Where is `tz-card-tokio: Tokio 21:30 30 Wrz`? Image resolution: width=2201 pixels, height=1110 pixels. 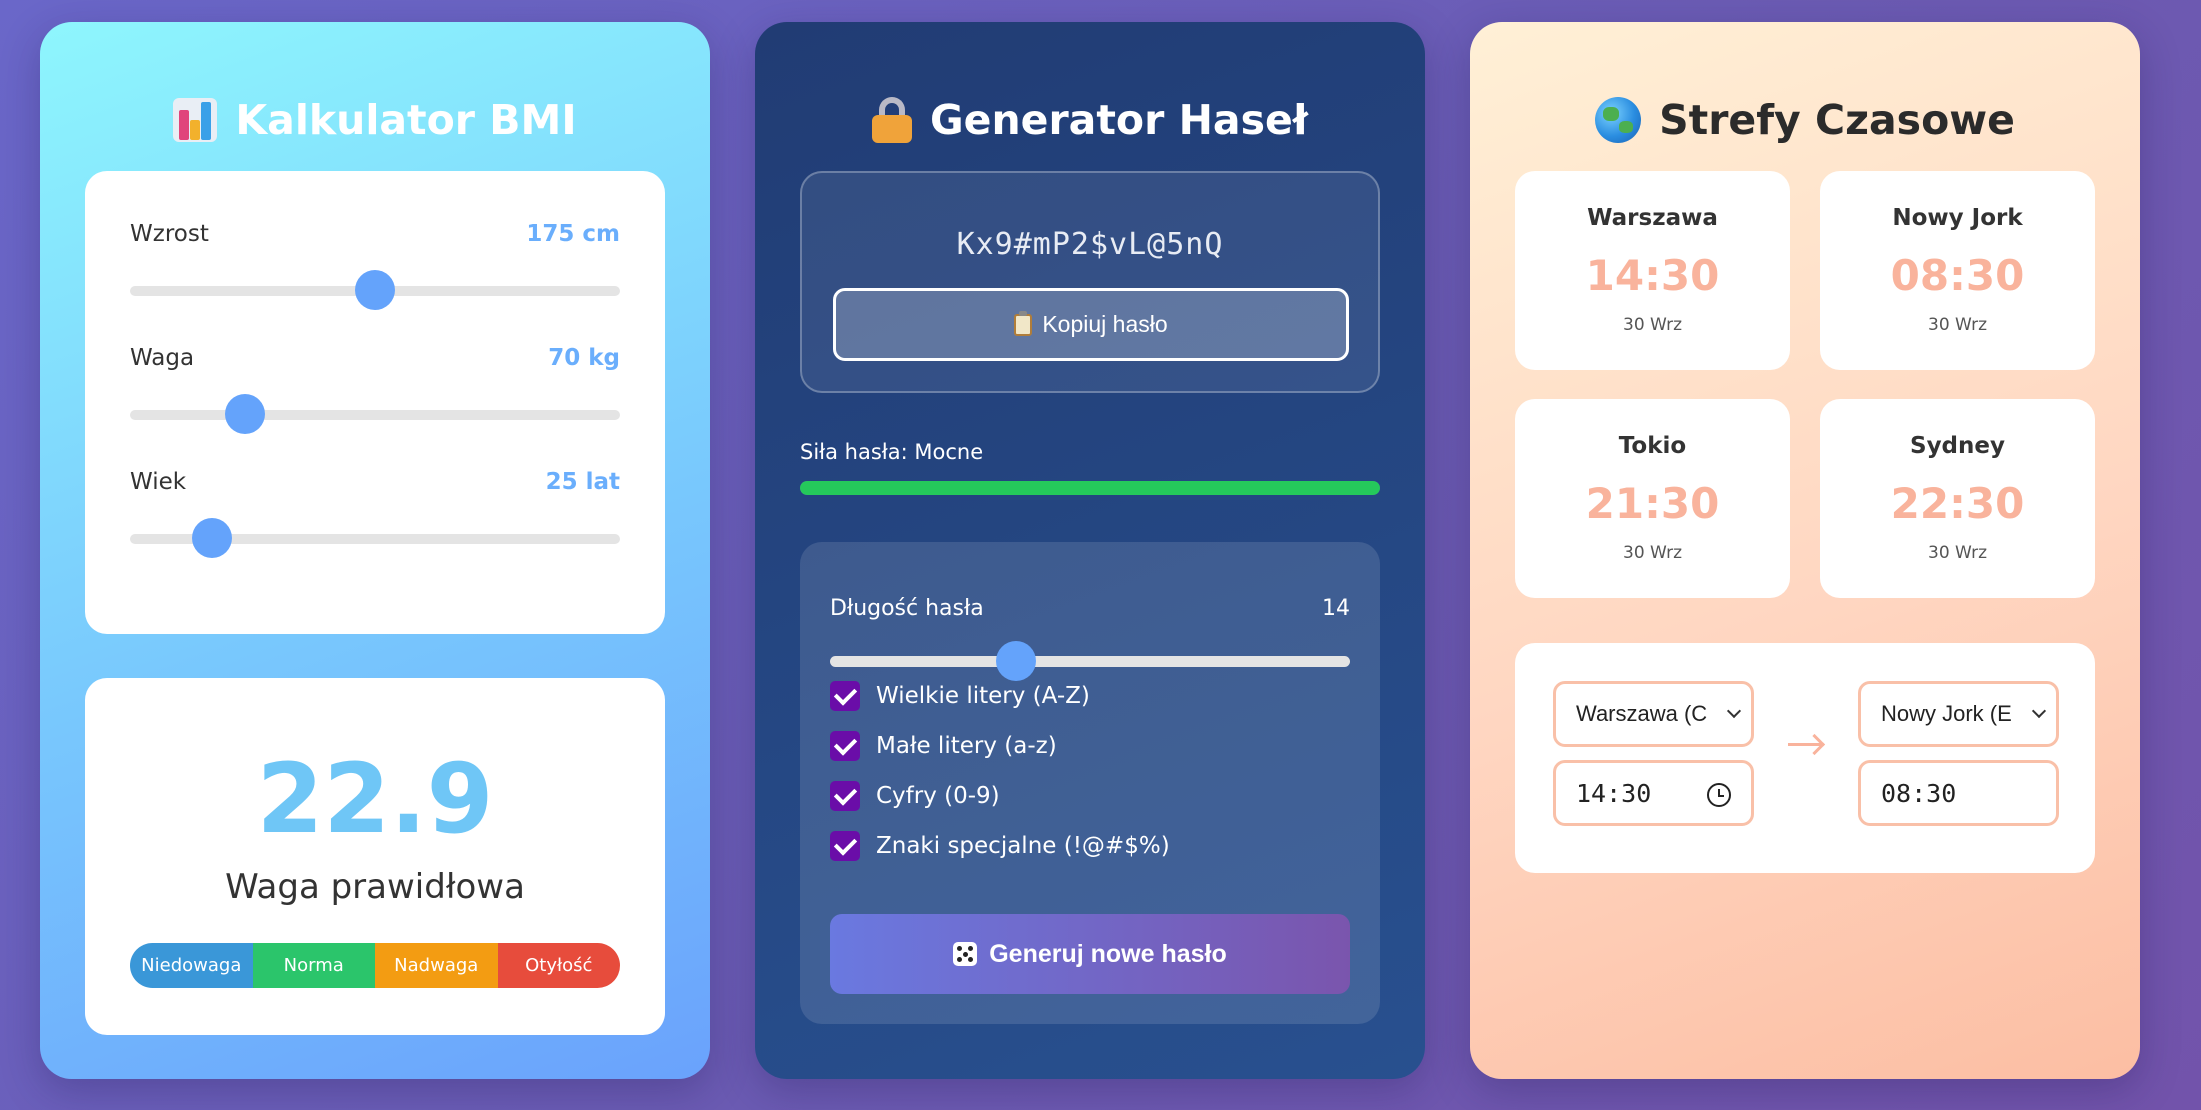
tz-card-tokio: Tokio 21:30 30 Wrz is located at coordinates (1652, 498).